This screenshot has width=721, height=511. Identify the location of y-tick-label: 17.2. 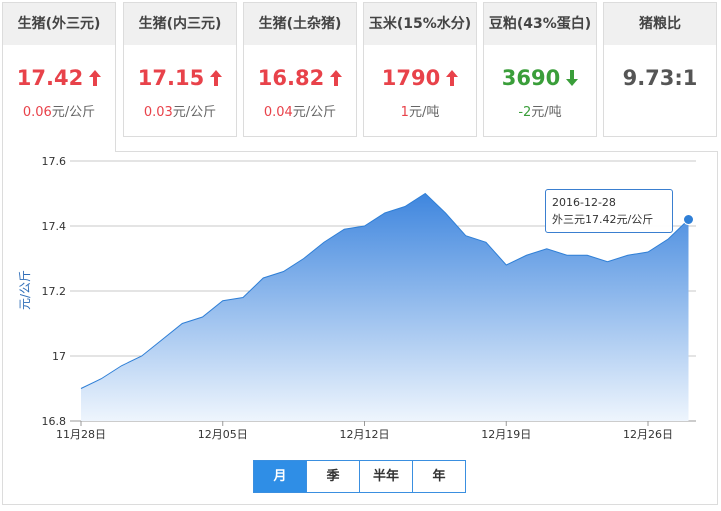
(54, 291).